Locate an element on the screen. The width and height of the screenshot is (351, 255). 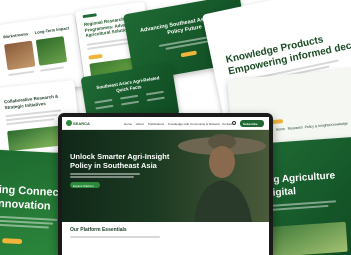
nav-item-contact: Contact is located at coordinates (227, 124).